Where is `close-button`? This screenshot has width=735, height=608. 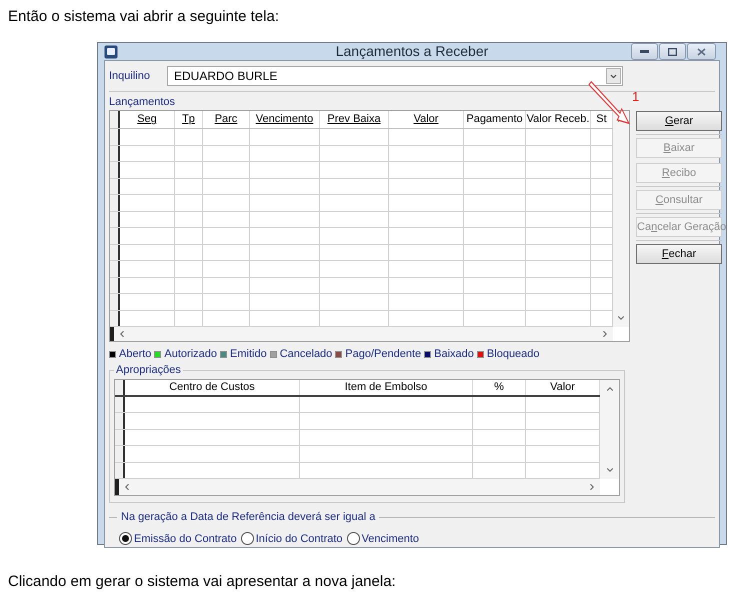
close-button is located at coordinates (701, 51).